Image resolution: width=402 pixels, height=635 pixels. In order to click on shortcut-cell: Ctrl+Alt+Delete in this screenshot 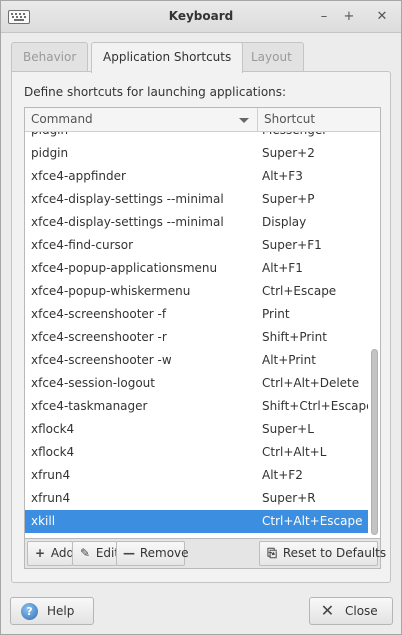, I will do `click(311, 383)`.